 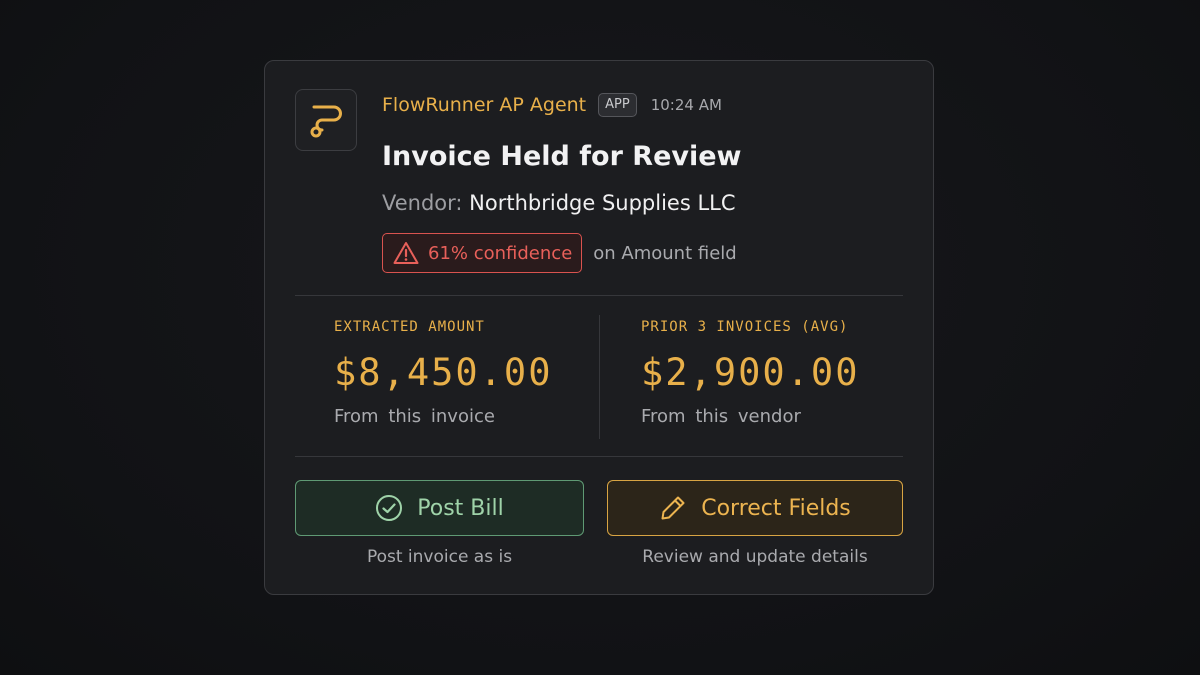 What do you see at coordinates (755, 557) in the screenshot?
I see `correct-fields-caption: Review and update details` at bounding box center [755, 557].